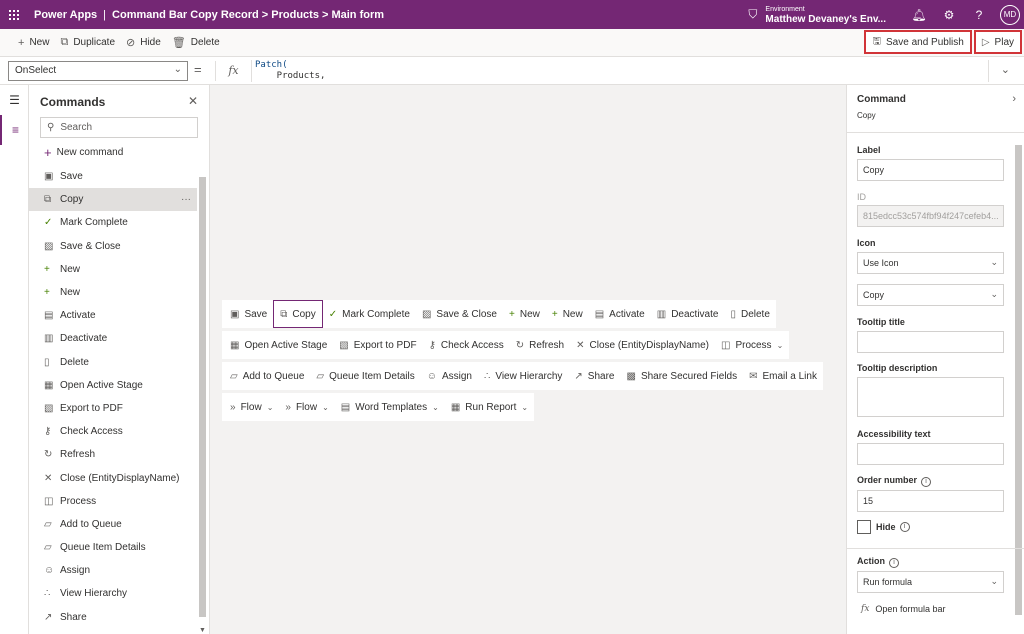 The image size is (1024, 634). Describe the element at coordinates (196, 42) in the screenshot. I see `delete-button: 🗑︎ Delete` at that location.